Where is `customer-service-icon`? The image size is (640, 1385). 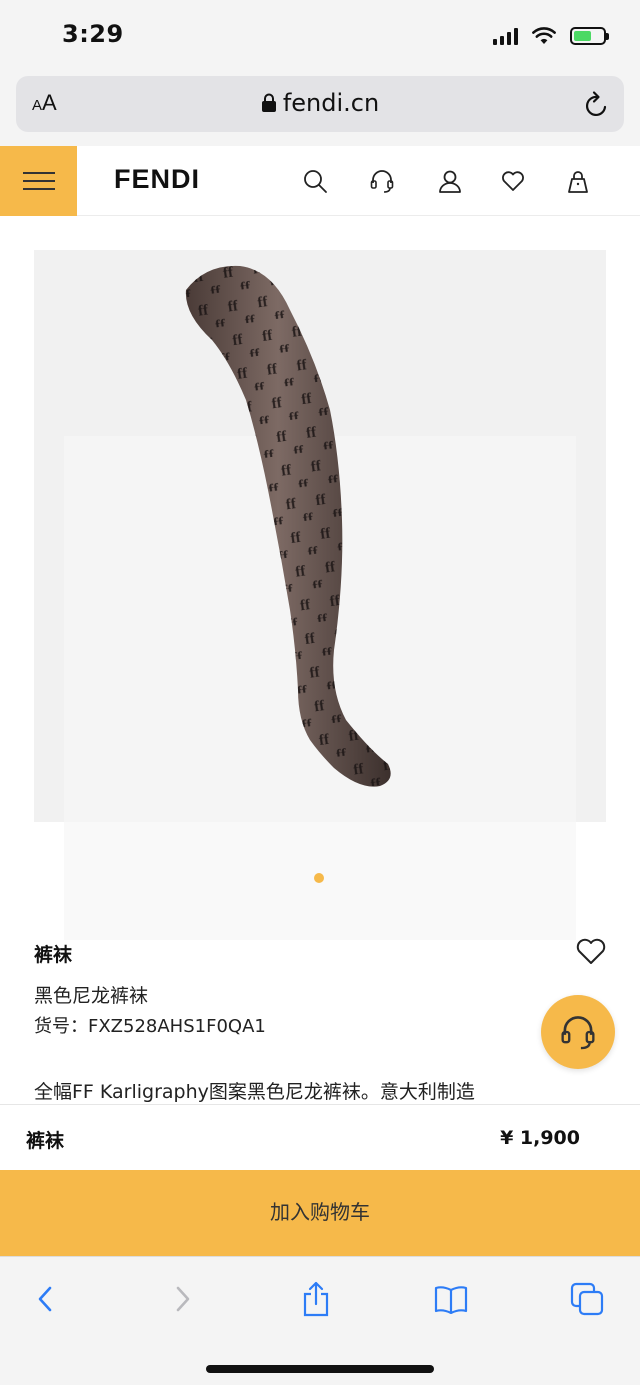
customer-service-icon is located at coordinates (382, 181).